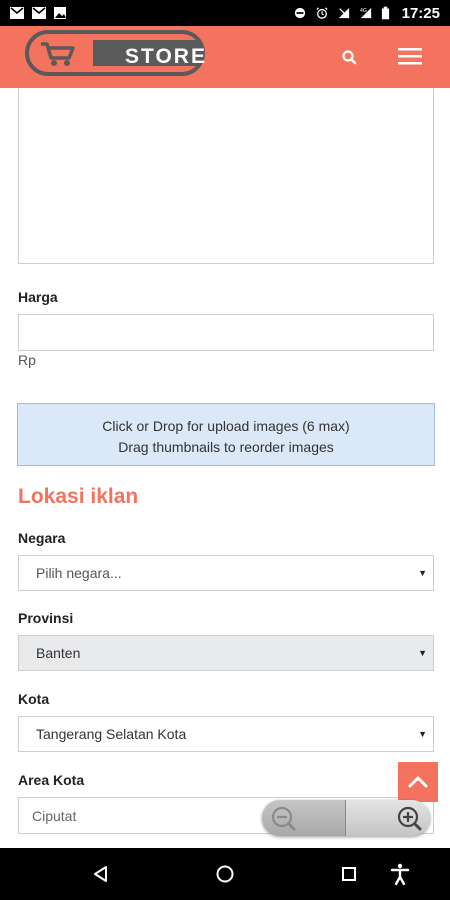 Image resolution: width=450 pixels, height=900 pixels. I want to click on do-not-disturb-icon, so click(299, 13).